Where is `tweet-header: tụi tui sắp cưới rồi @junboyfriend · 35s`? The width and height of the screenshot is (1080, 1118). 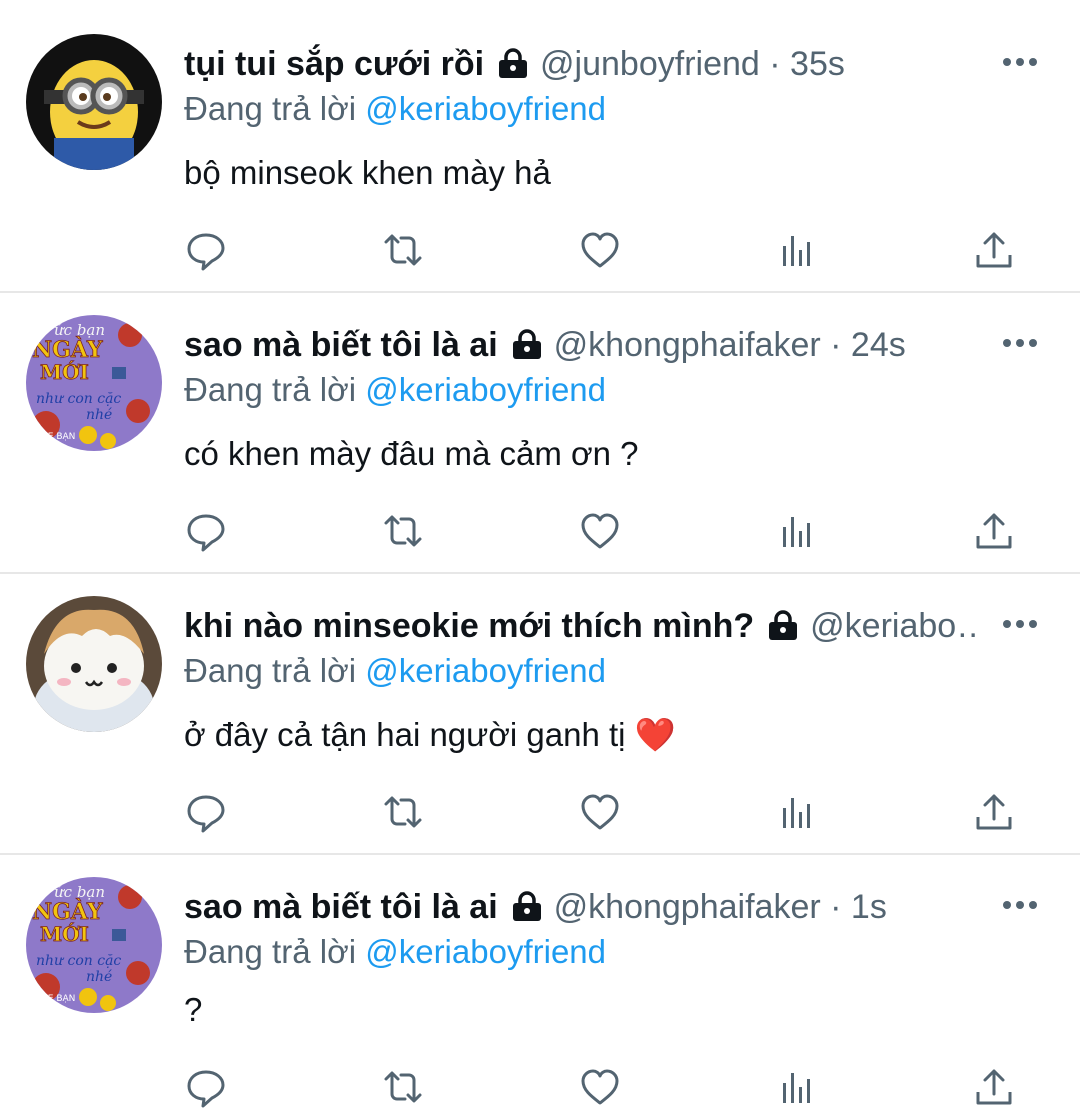 tweet-header: tụi tui sắp cưới rồi @junboyfriend · 35s is located at coordinates (582, 65).